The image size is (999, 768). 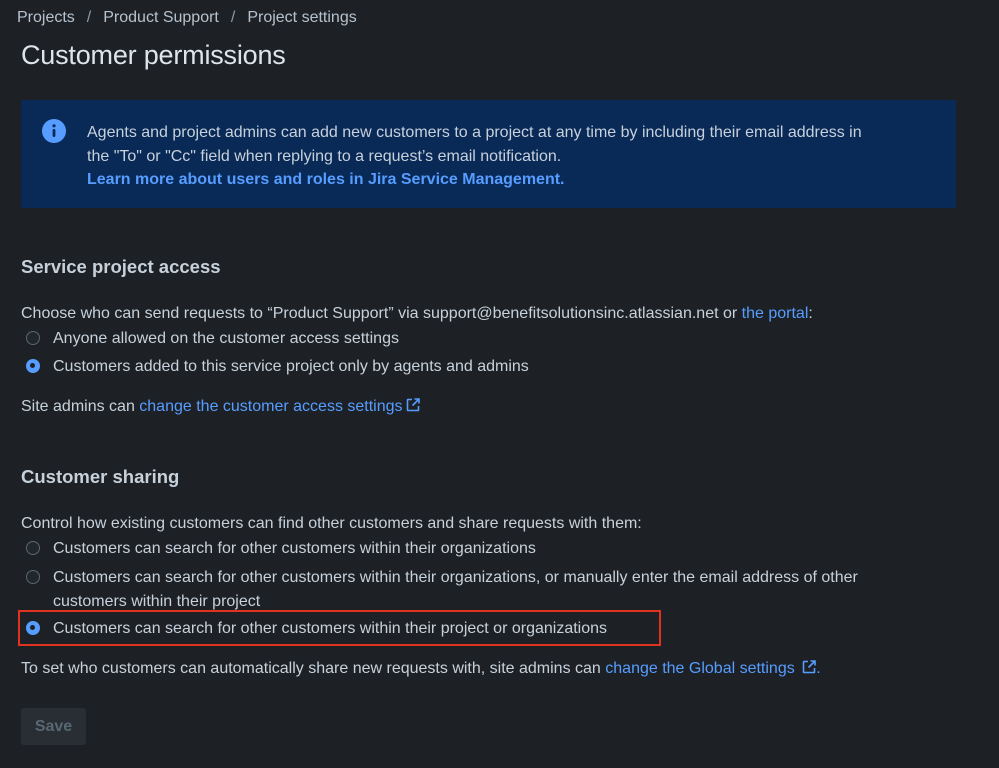 What do you see at coordinates (46, 18) in the screenshot?
I see `breadcrumb-projects: Projects` at bounding box center [46, 18].